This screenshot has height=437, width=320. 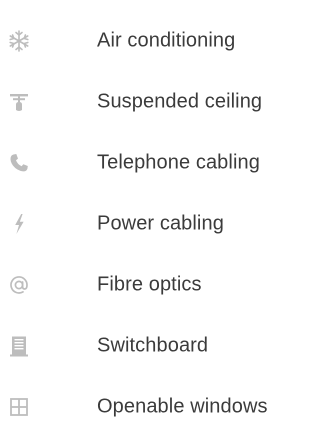 I want to click on window-icon, so click(x=19, y=407).